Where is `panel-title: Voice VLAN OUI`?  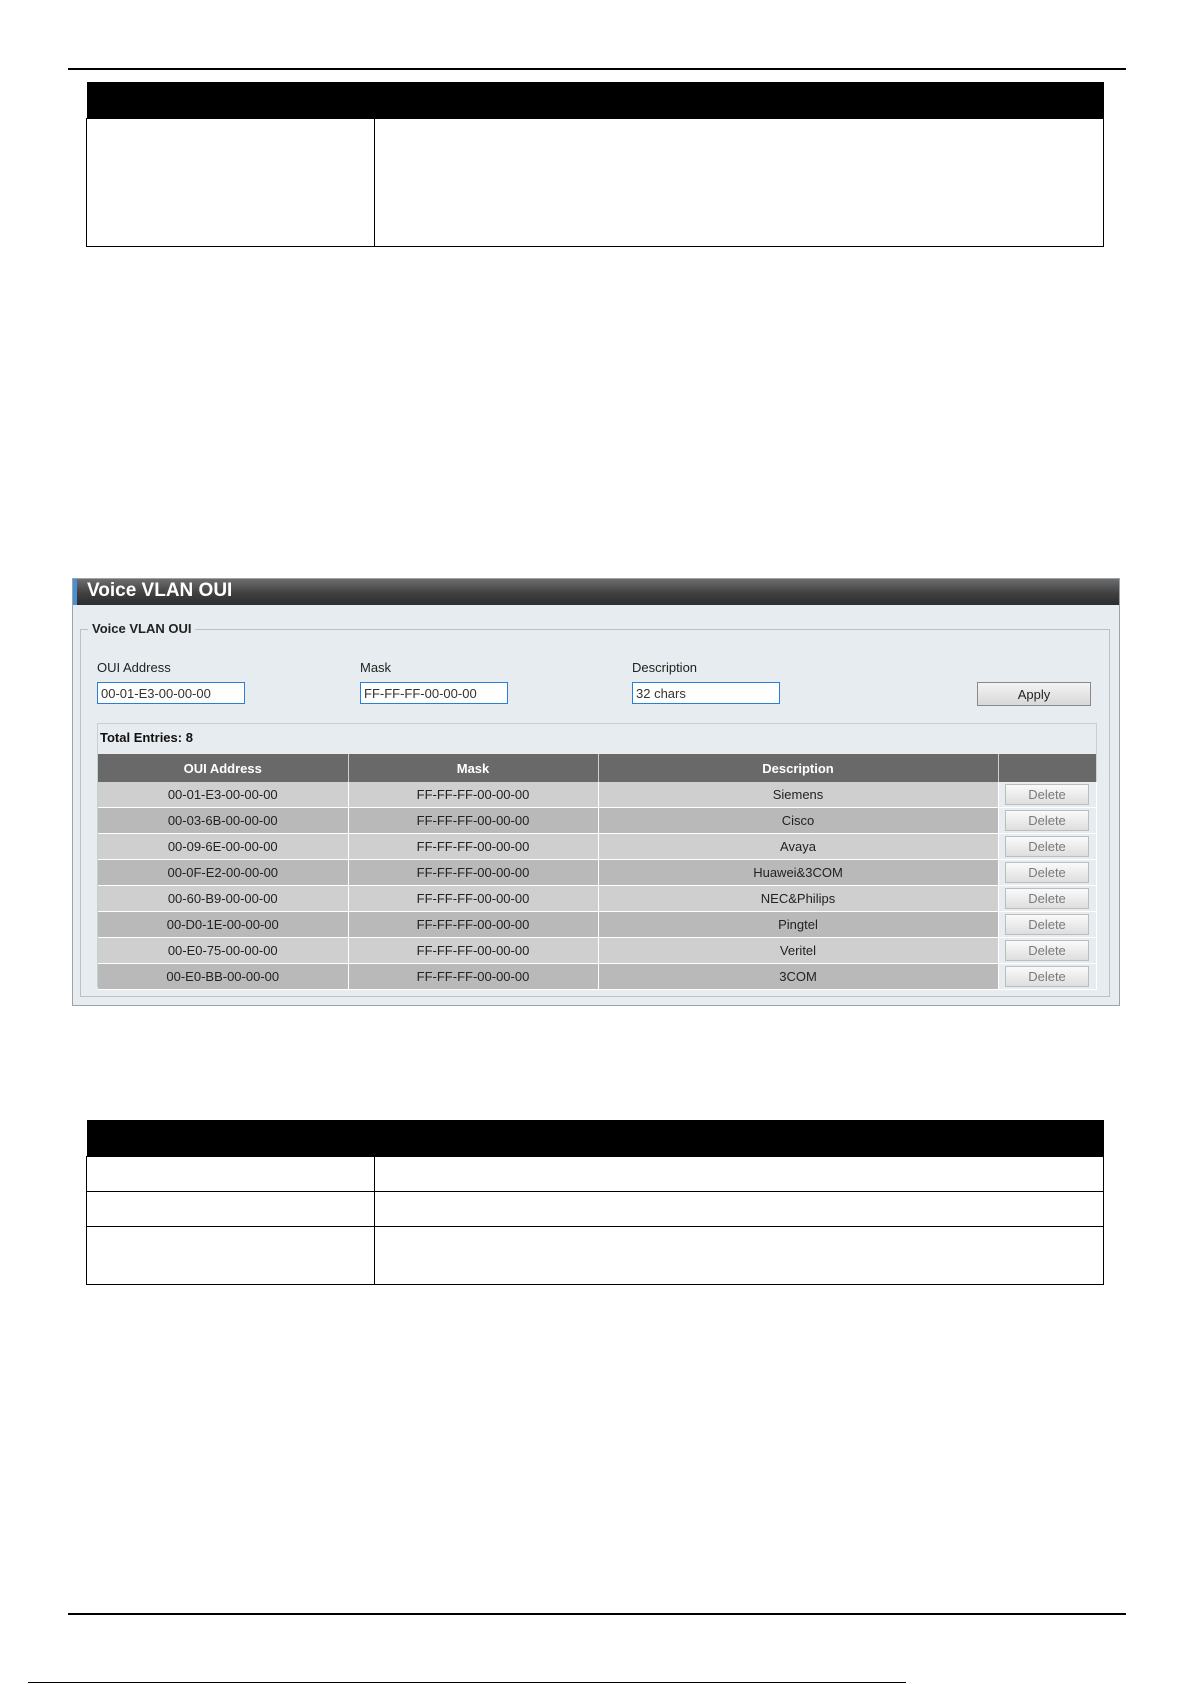
panel-title: Voice VLAN OUI is located at coordinates (596, 592).